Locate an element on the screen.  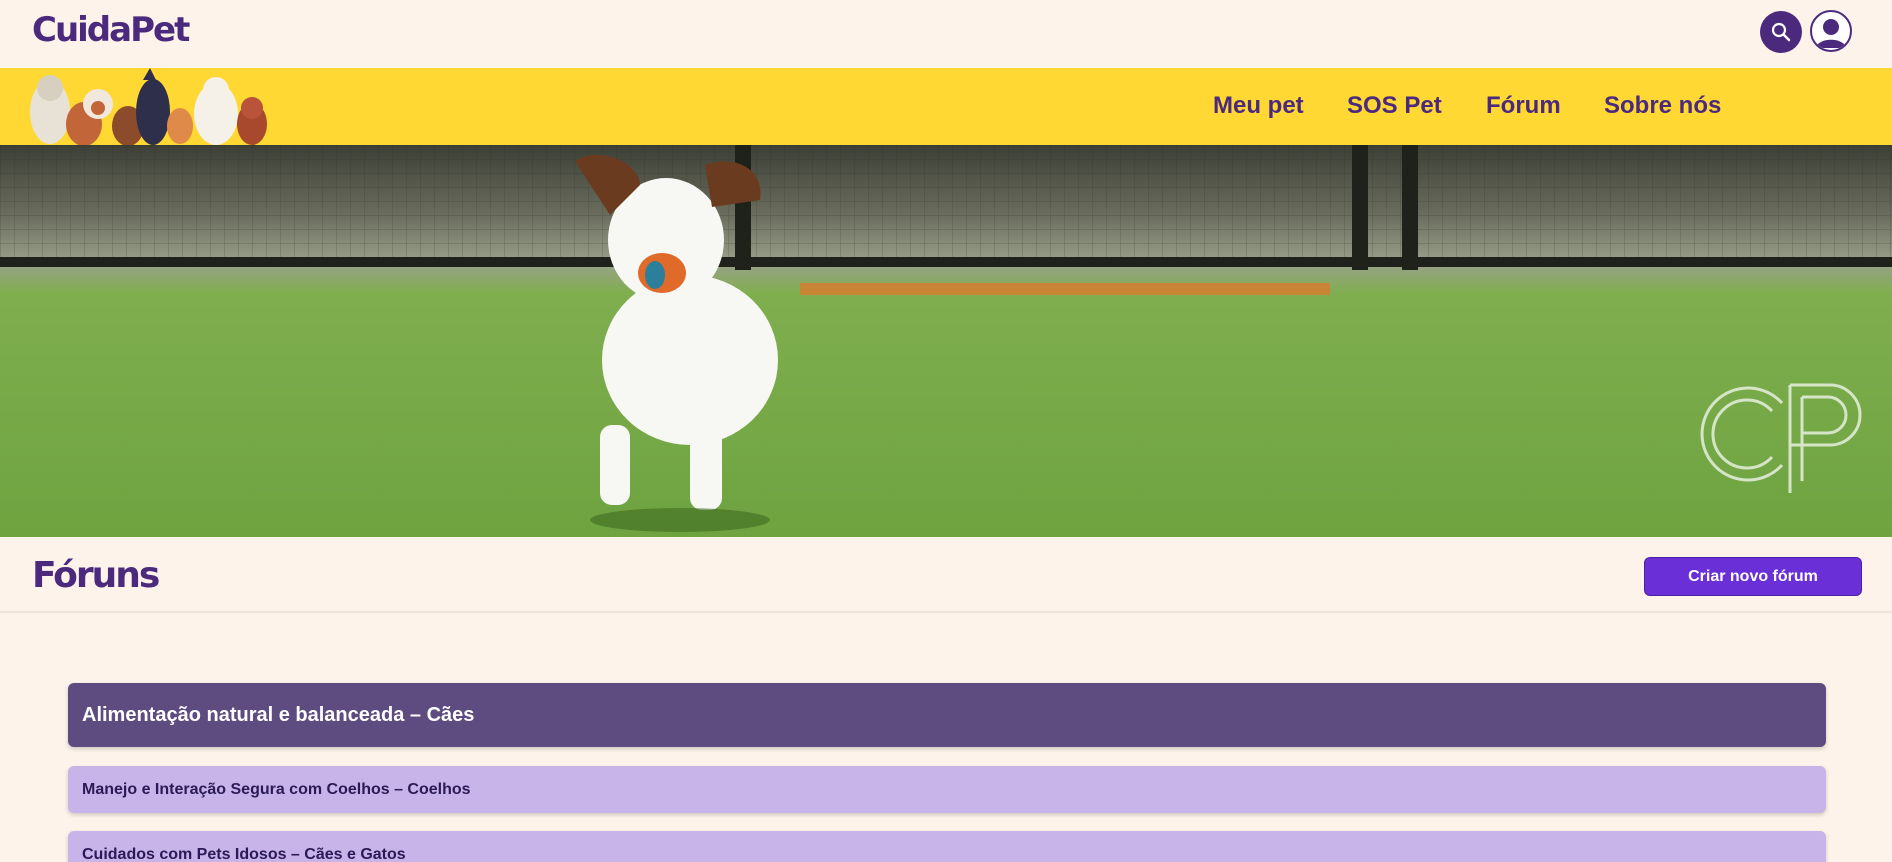
page-title: Fóruns is located at coordinates (96, 575).